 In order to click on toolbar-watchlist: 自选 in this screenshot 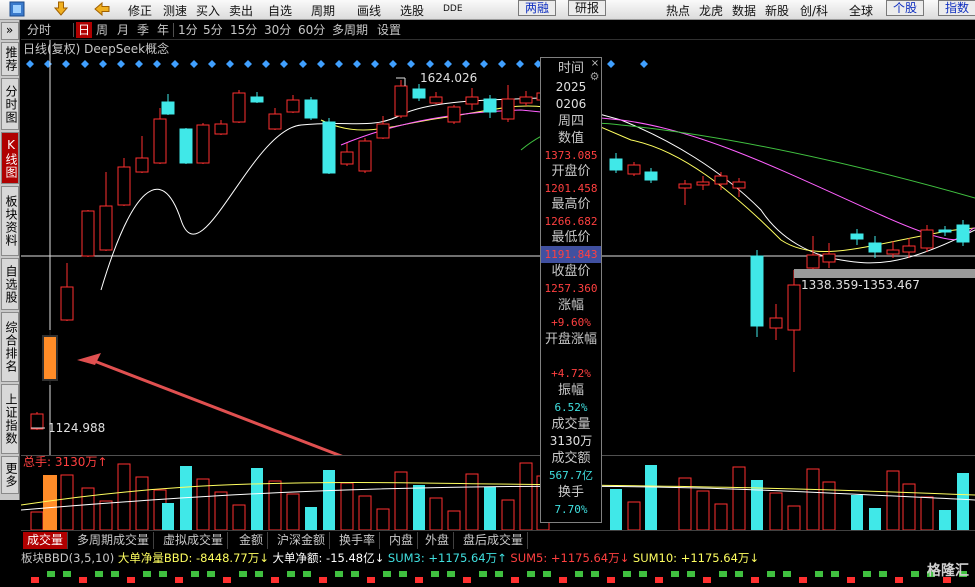, I will do `click(280, 10)`.